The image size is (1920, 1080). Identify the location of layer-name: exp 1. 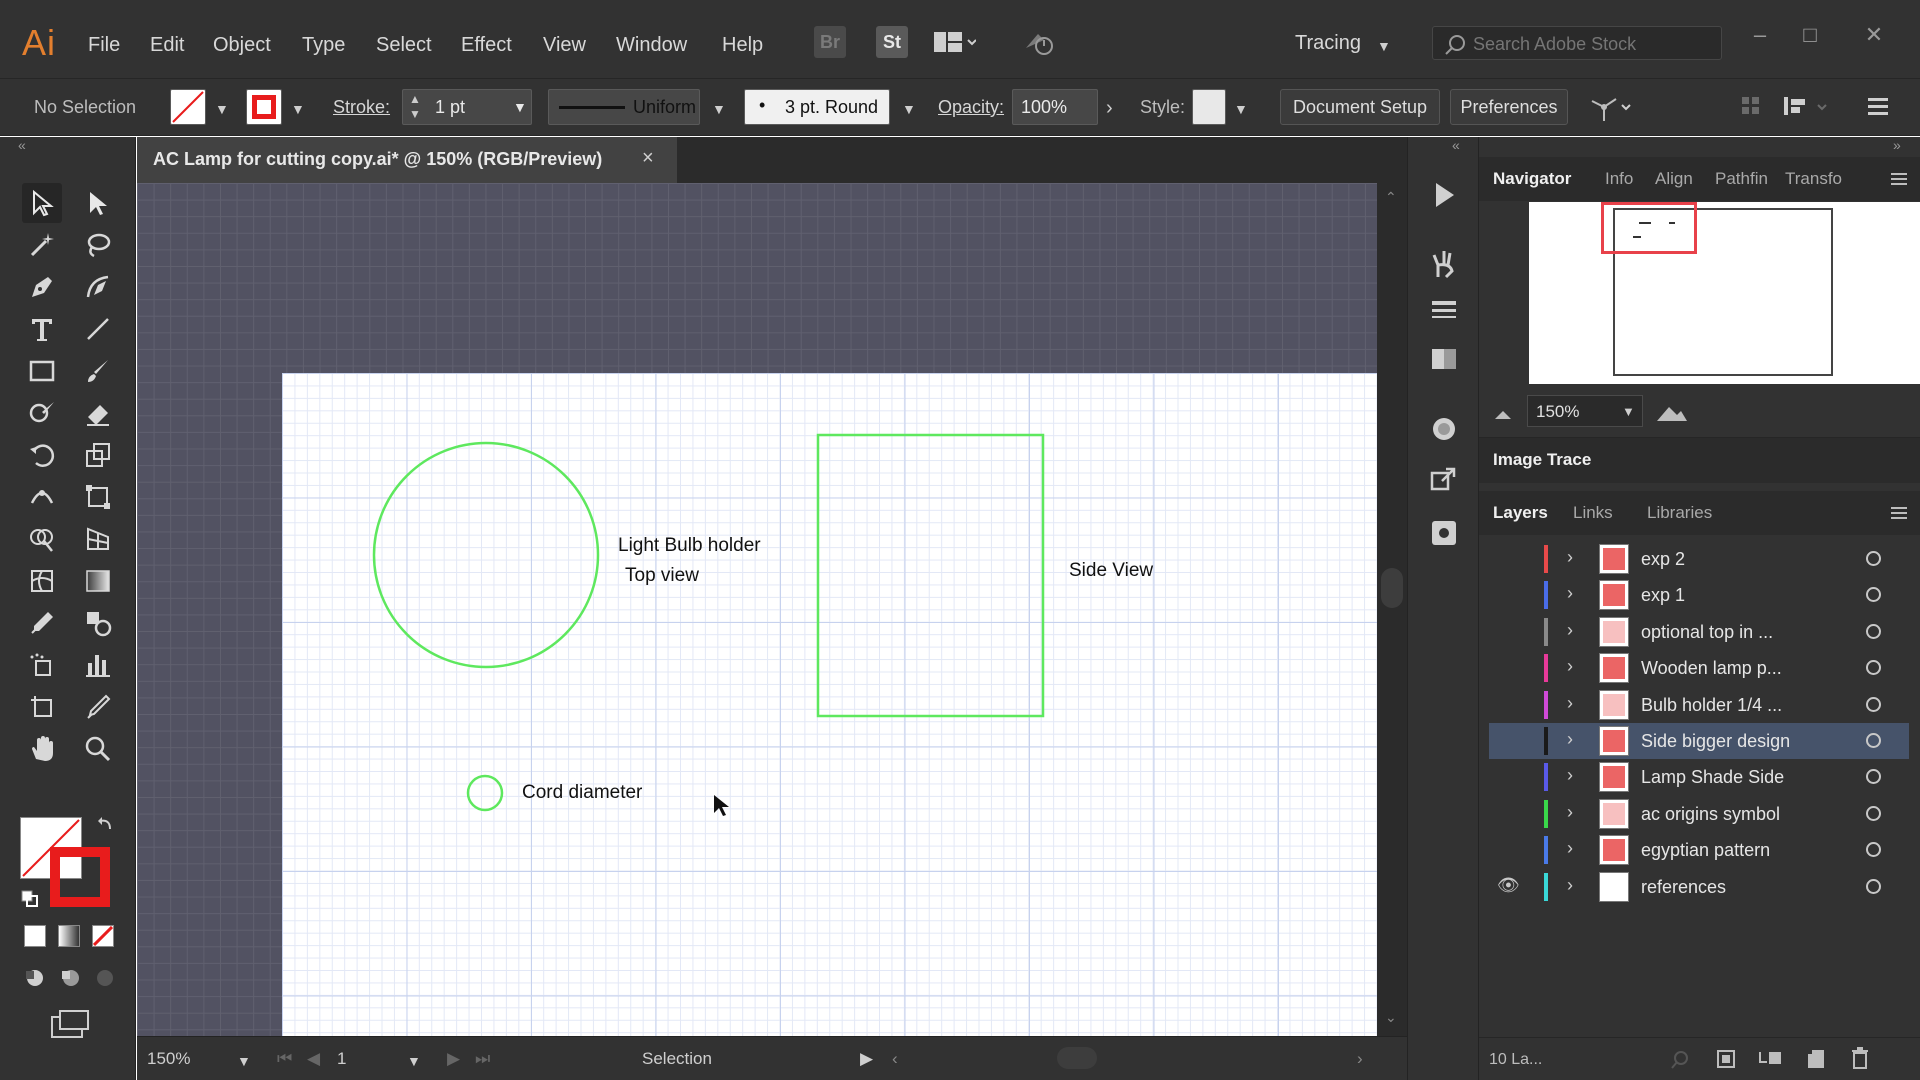
(1663, 595).